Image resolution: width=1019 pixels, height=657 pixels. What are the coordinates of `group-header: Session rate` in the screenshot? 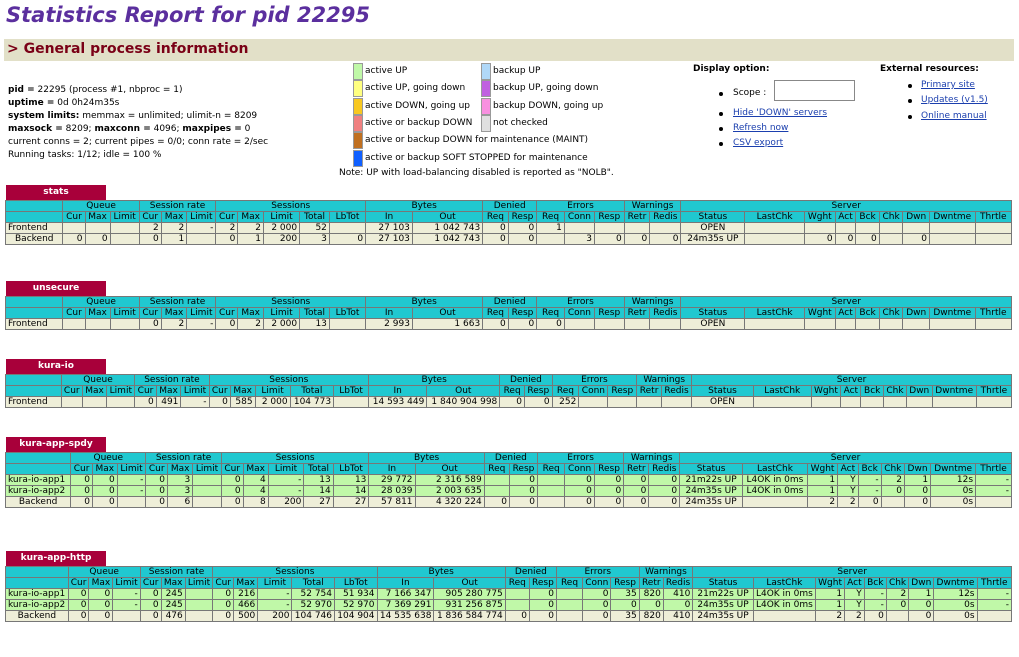 It's located at (177, 302).